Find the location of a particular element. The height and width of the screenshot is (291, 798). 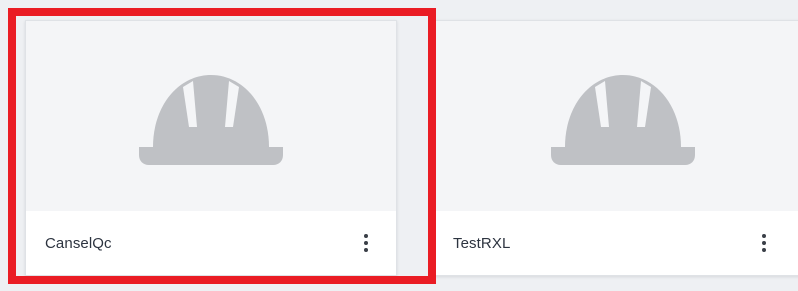

card-title: CanselQc is located at coordinates (78, 243).